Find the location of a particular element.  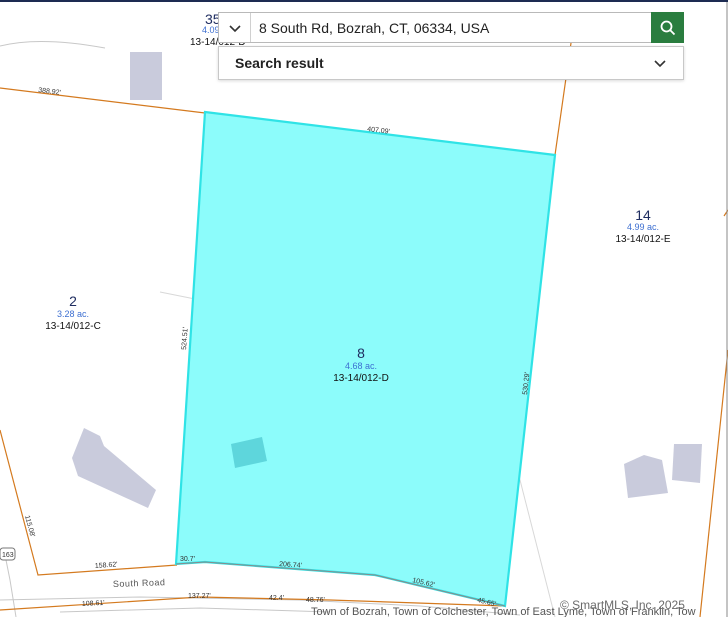

dimension-label: 108.61' is located at coordinates (93, 604).